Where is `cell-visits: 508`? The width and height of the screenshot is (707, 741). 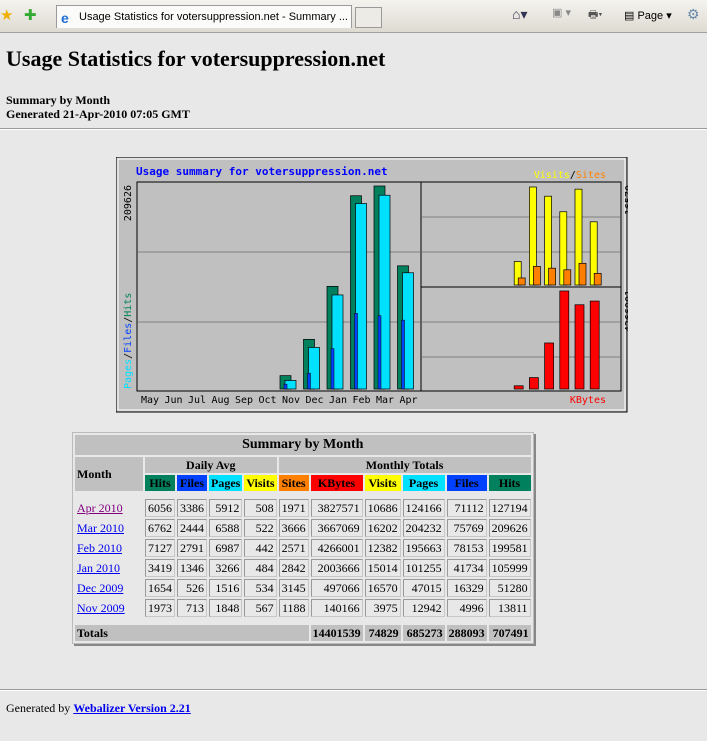 cell-visits: 508 is located at coordinates (260, 508).